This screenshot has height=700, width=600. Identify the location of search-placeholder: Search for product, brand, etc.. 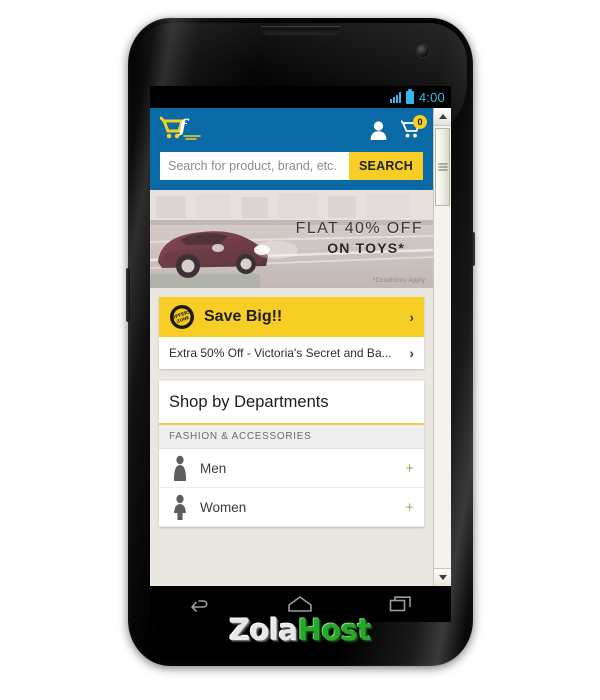
(252, 166).